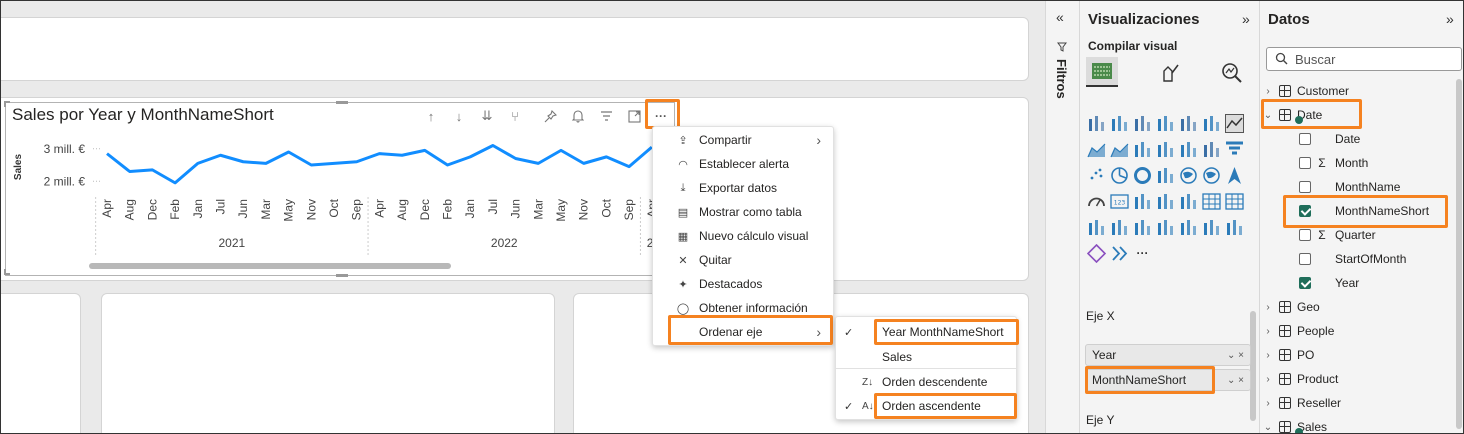  Describe the element at coordinates (634, 116) in the screenshot. I see `focus-mode-icon` at that location.